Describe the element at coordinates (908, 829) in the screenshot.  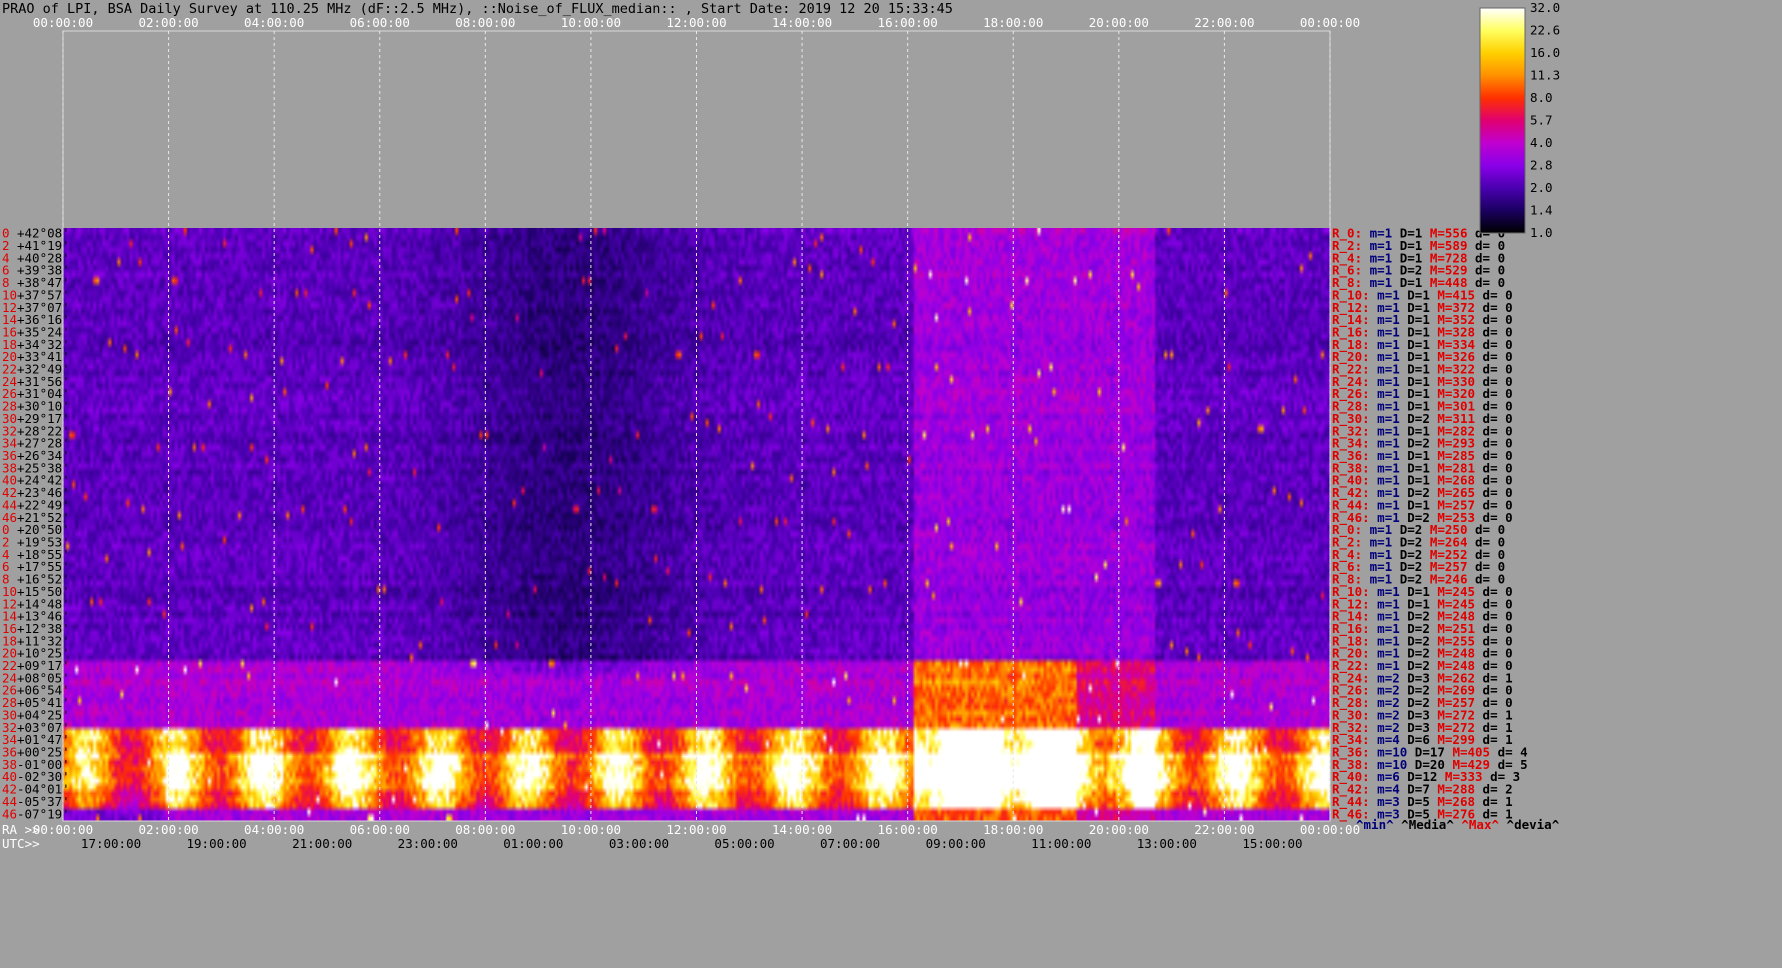
I see `ra-axis-tick: 16:00:00` at that location.